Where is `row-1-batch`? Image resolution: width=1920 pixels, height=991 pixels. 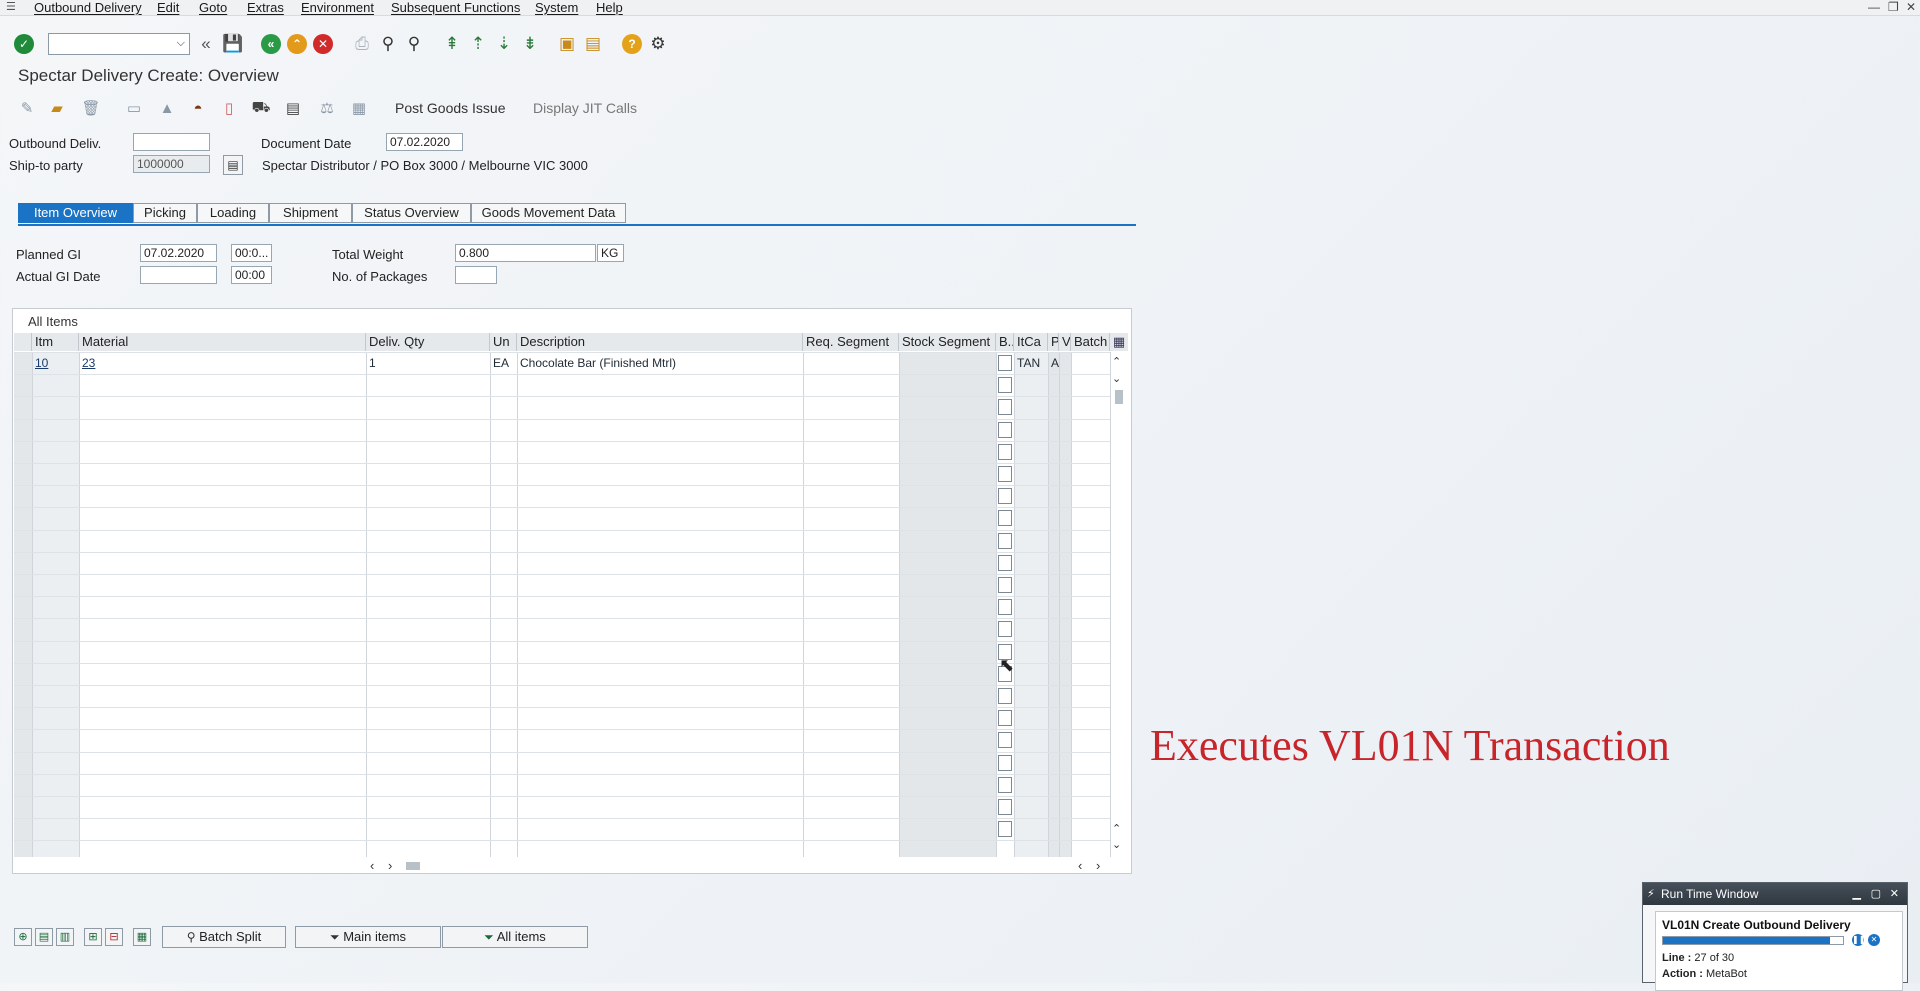
row-1-batch is located at coordinates (1090, 363).